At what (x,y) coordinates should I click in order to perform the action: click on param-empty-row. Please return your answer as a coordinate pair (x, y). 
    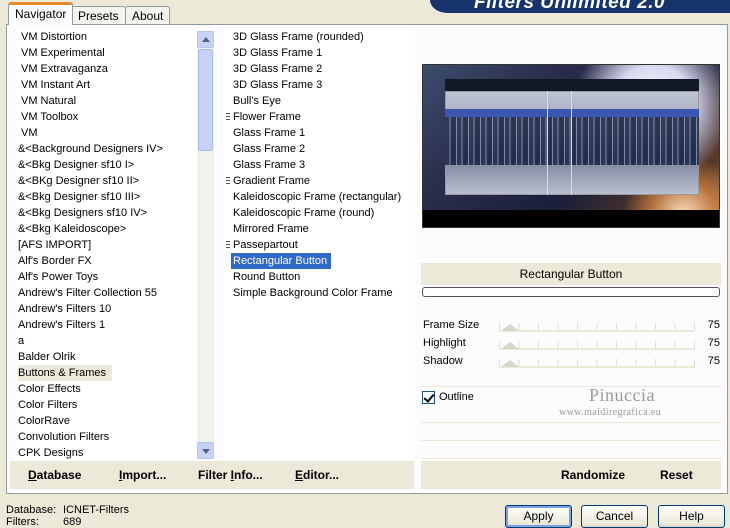
    Looking at the image, I should click on (571, 433).